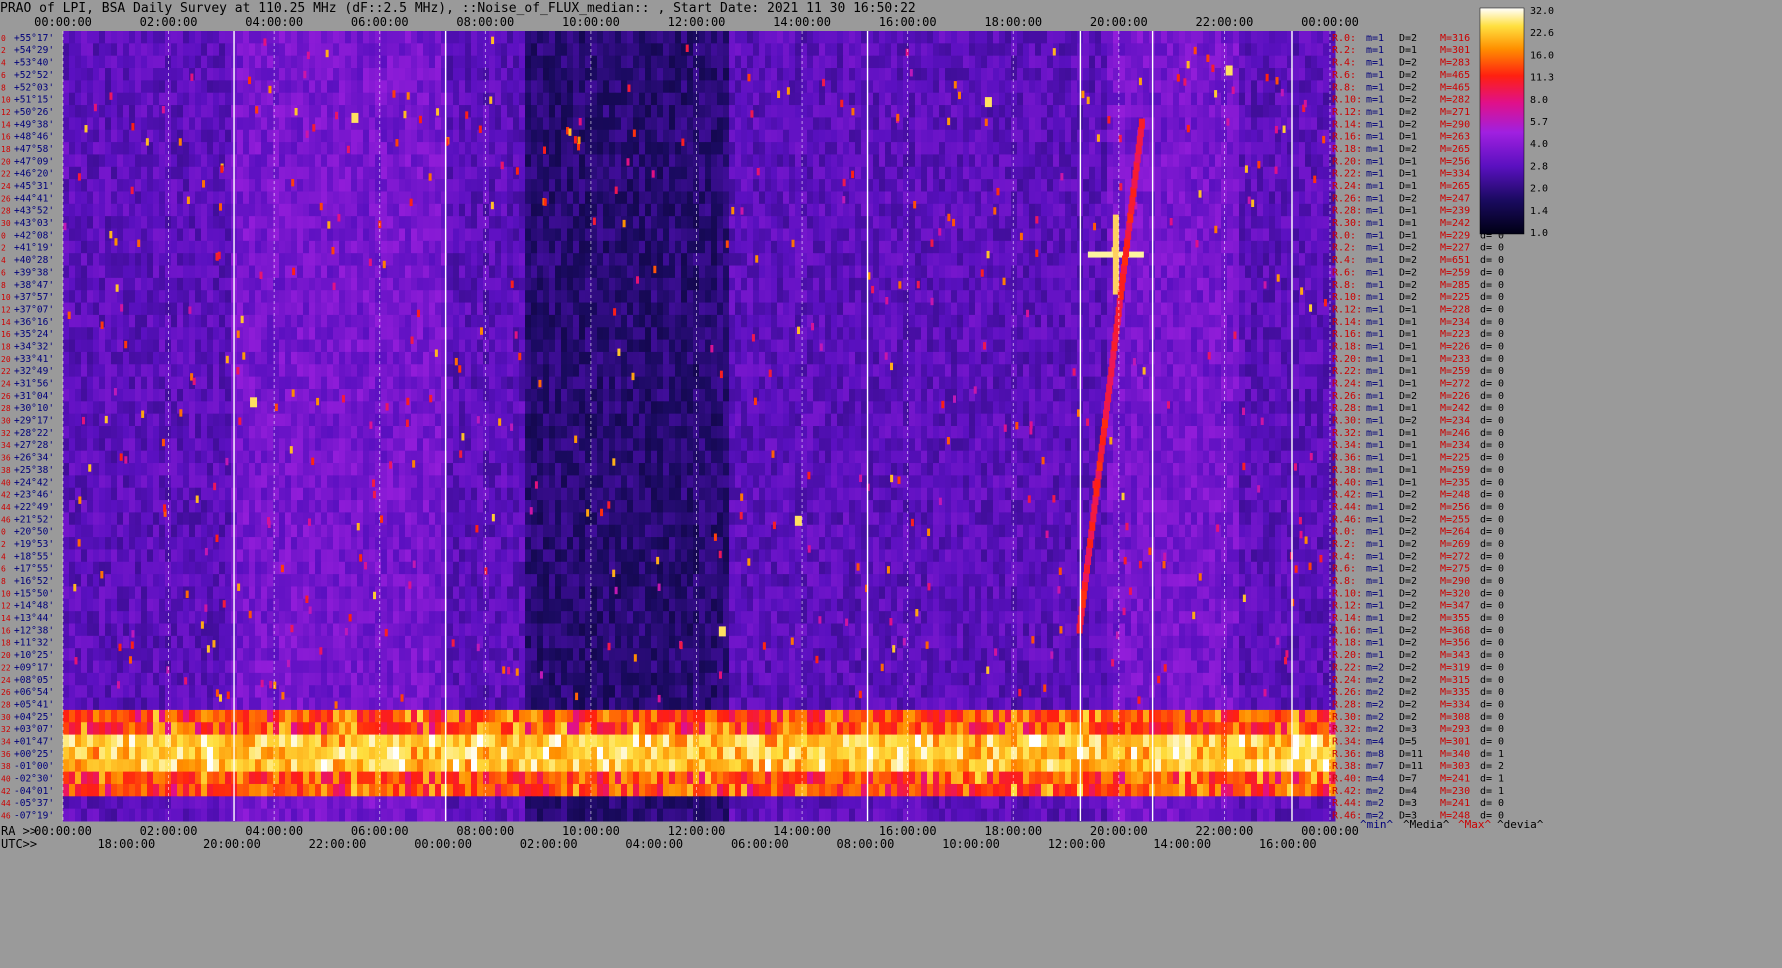 This screenshot has height=968, width=1782. What do you see at coordinates (34, 458) in the screenshot?
I see `y-tick-label: +26°34'` at bounding box center [34, 458].